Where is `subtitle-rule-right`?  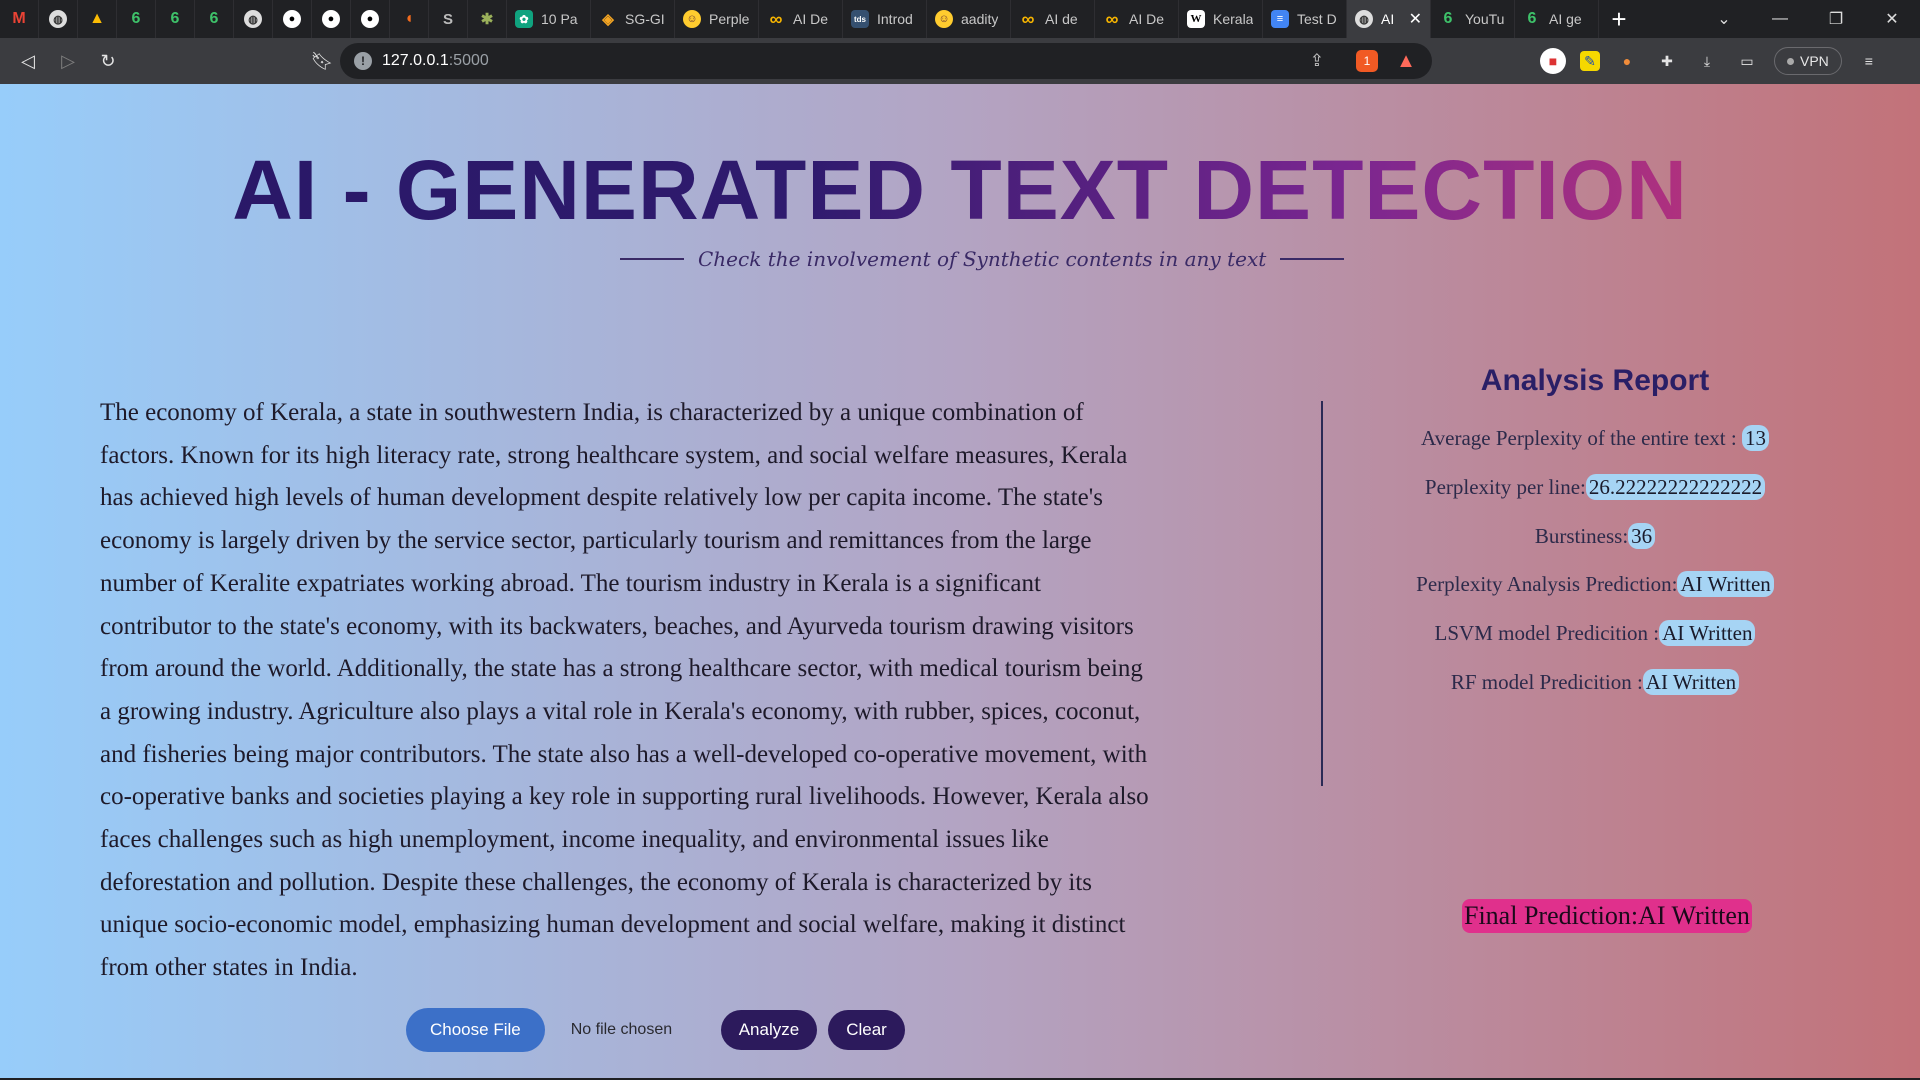
subtitle-rule-right is located at coordinates (1312, 259).